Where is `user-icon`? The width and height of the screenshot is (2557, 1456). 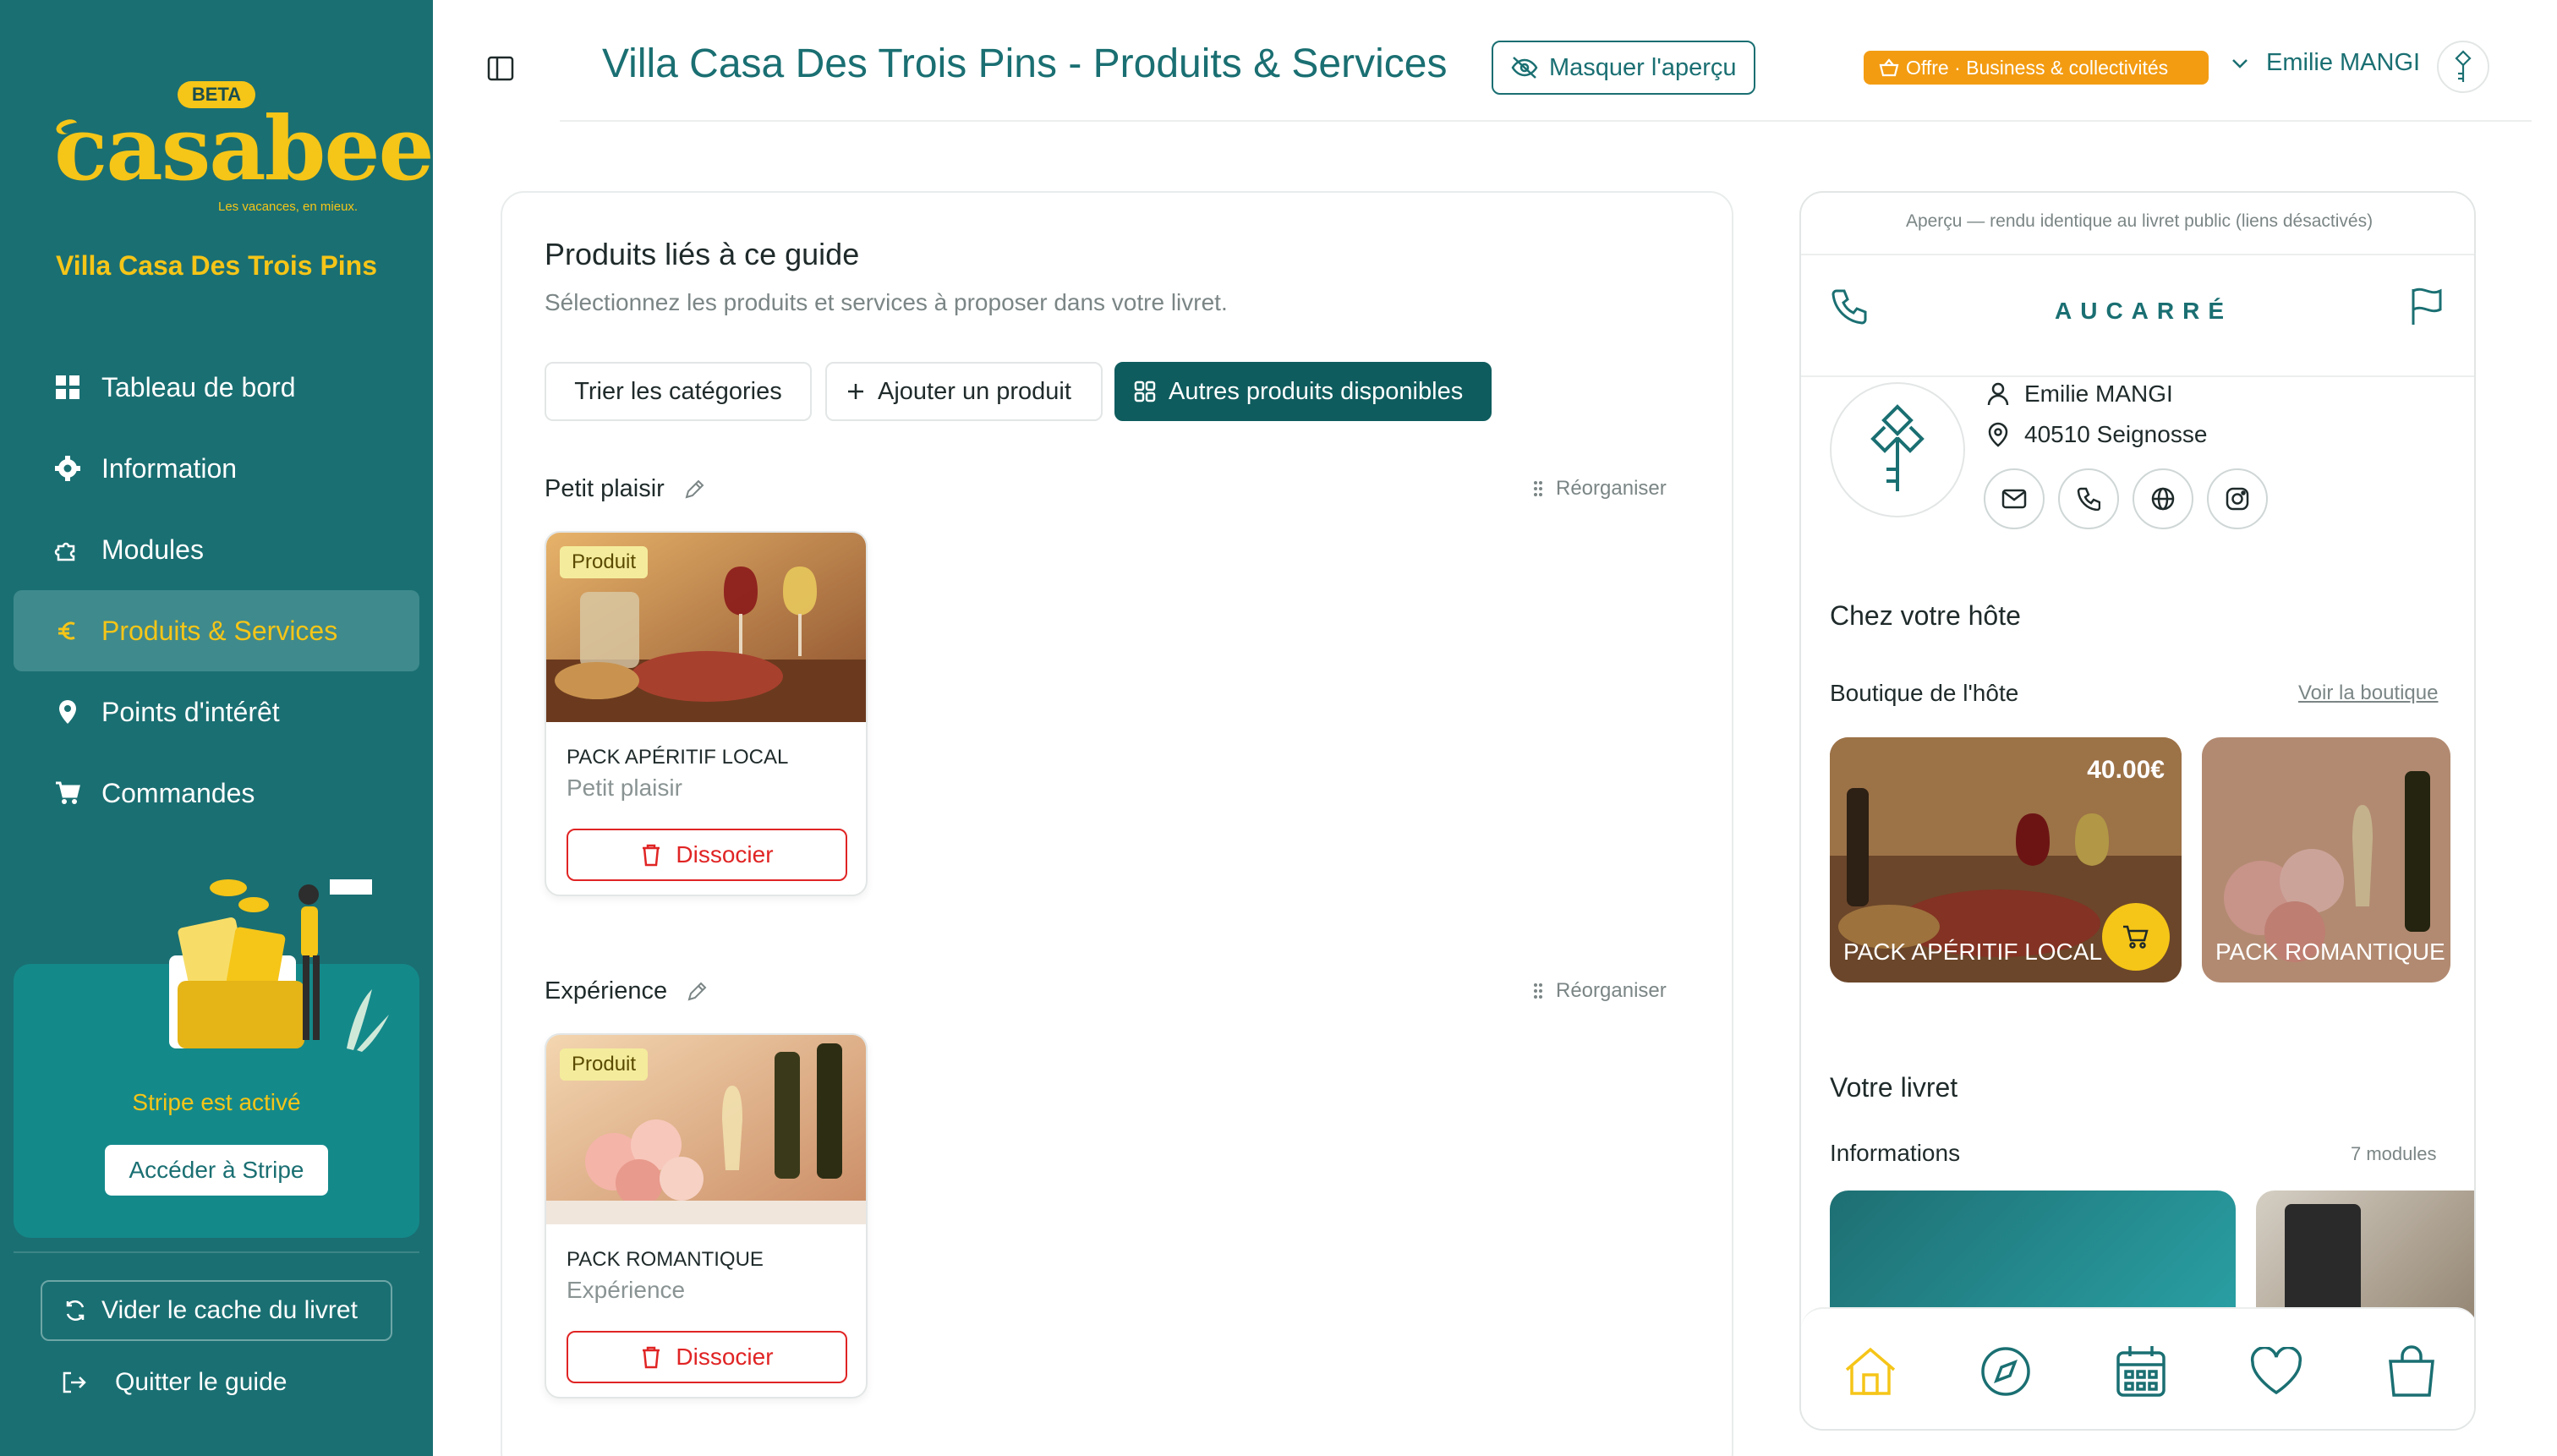
user-icon is located at coordinates (1998, 394).